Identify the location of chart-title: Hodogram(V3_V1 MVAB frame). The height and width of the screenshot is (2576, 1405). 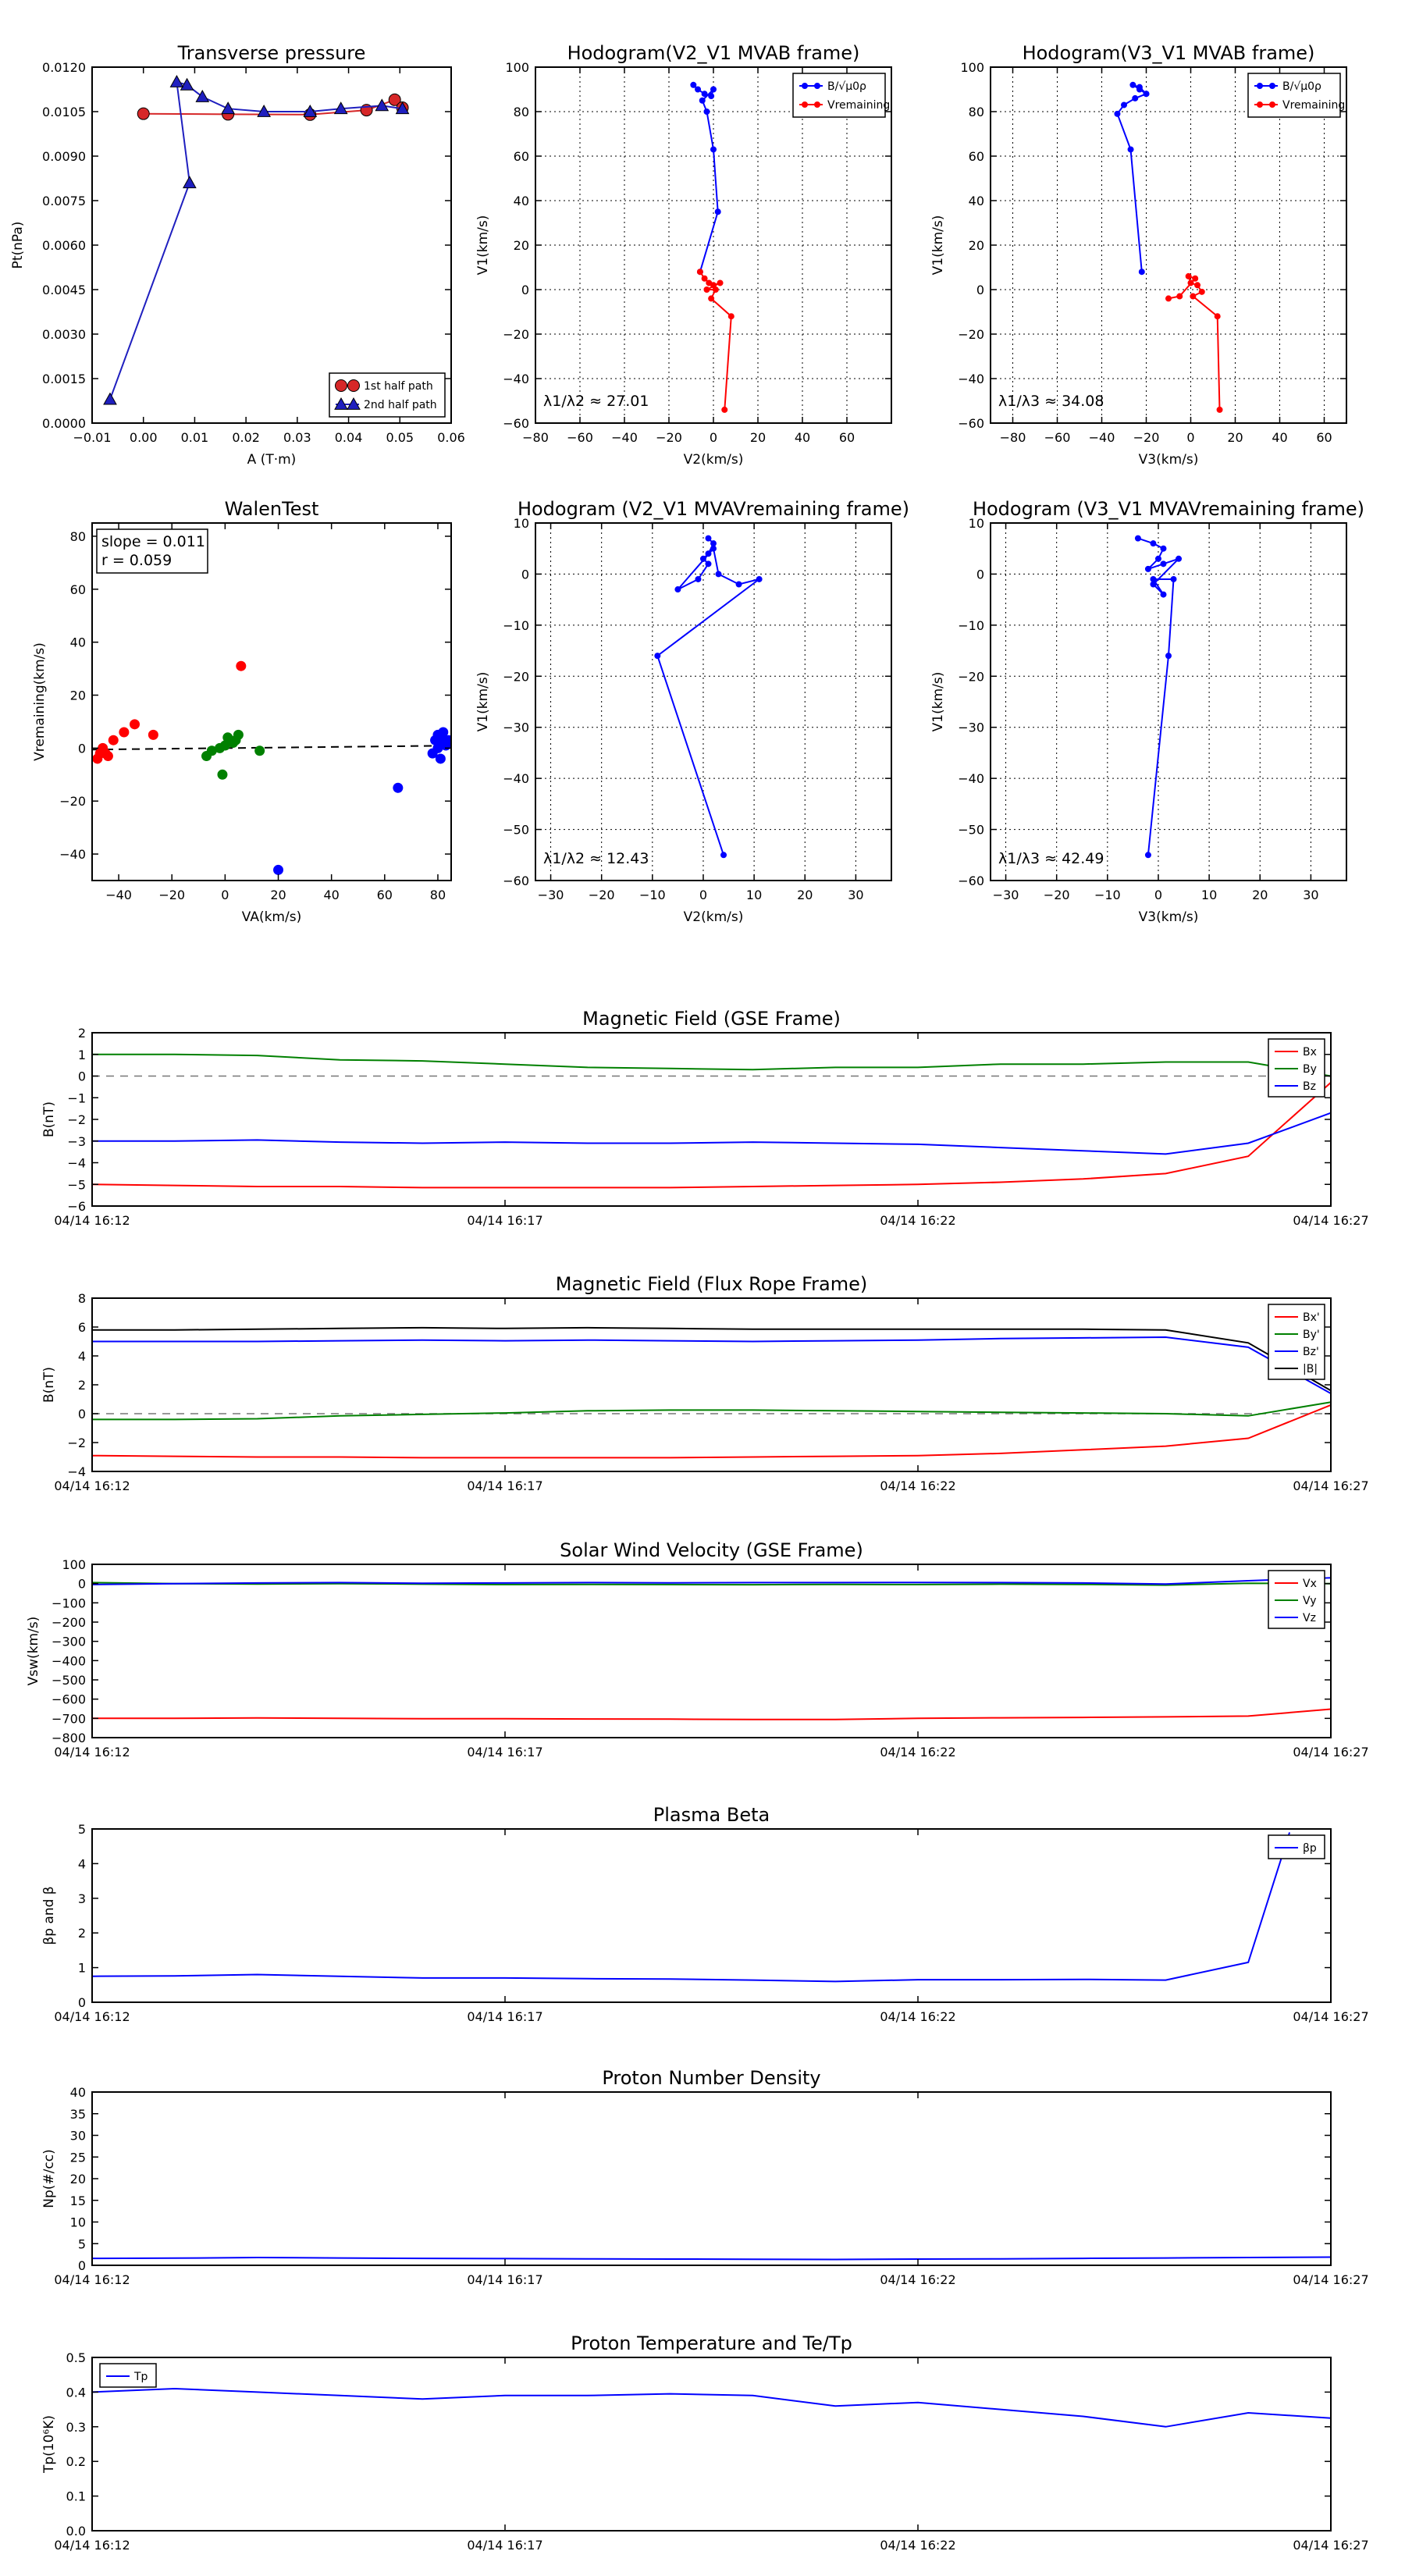
(1169, 53).